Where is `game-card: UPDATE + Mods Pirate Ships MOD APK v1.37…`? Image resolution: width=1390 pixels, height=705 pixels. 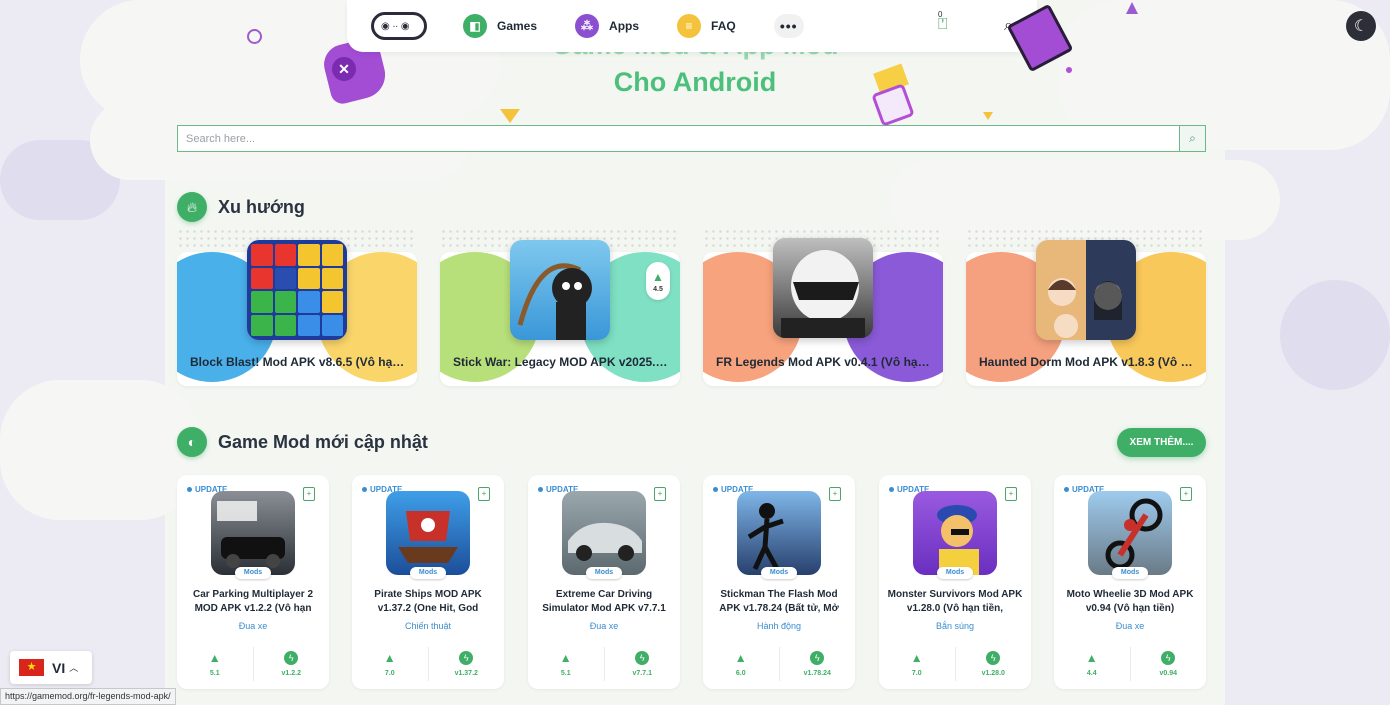
game-card: UPDATE + Mods Pirate Ships MOD APK v1.37… is located at coordinates (428, 582).